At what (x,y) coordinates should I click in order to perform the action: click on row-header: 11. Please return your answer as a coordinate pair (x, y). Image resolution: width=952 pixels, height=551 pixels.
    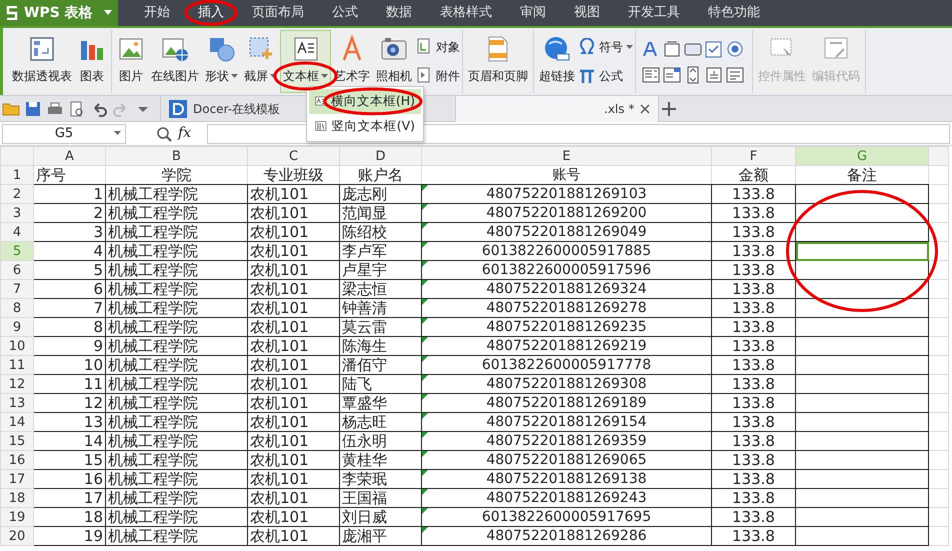
    Looking at the image, I should click on (17, 365).